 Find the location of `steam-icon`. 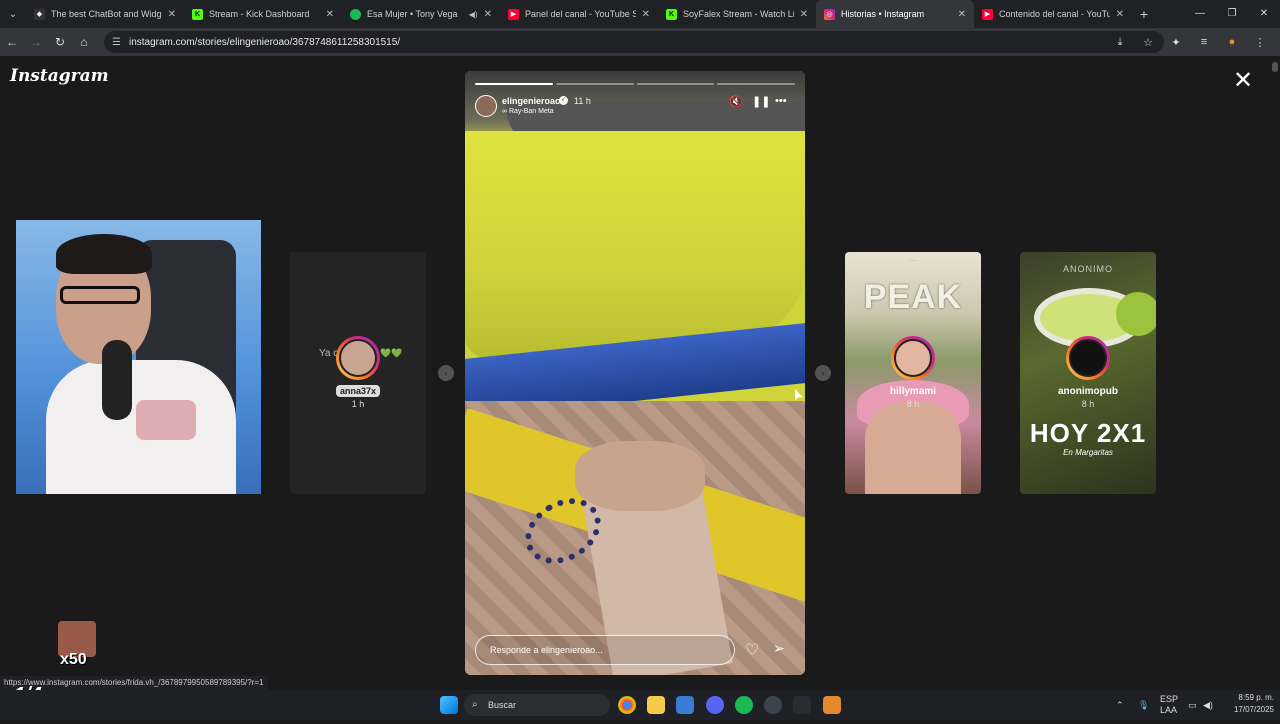

steam-icon is located at coordinates (773, 705).